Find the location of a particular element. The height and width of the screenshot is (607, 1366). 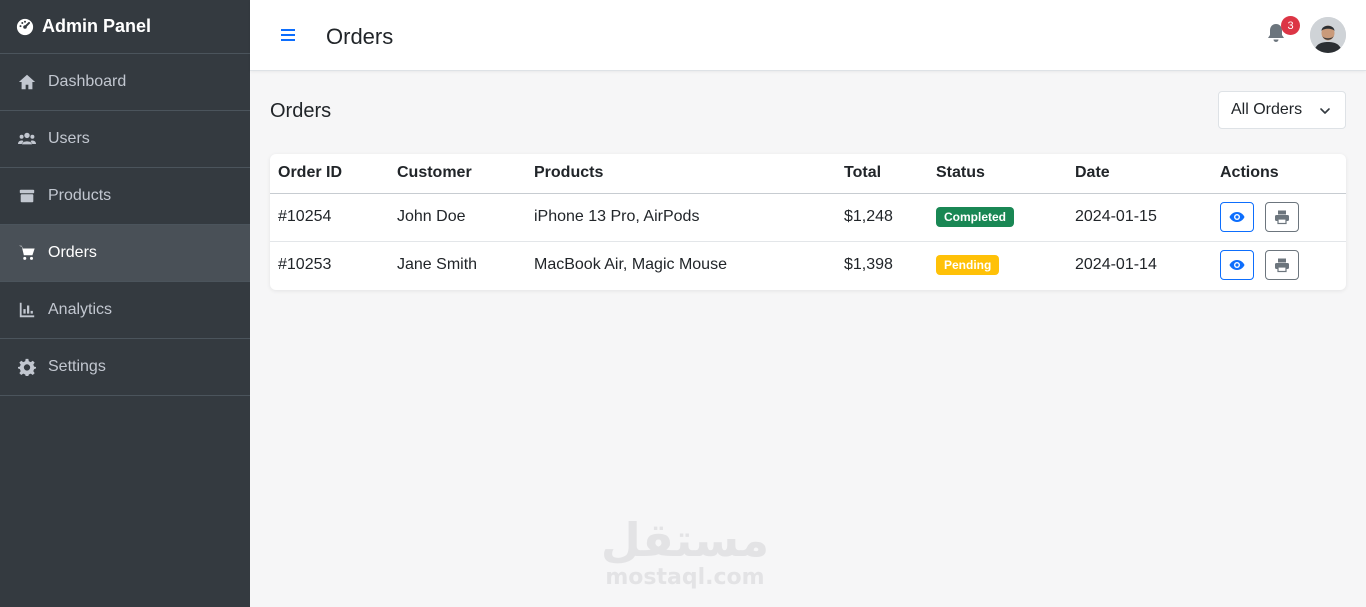

section-title: Orders is located at coordinates (301, 111).